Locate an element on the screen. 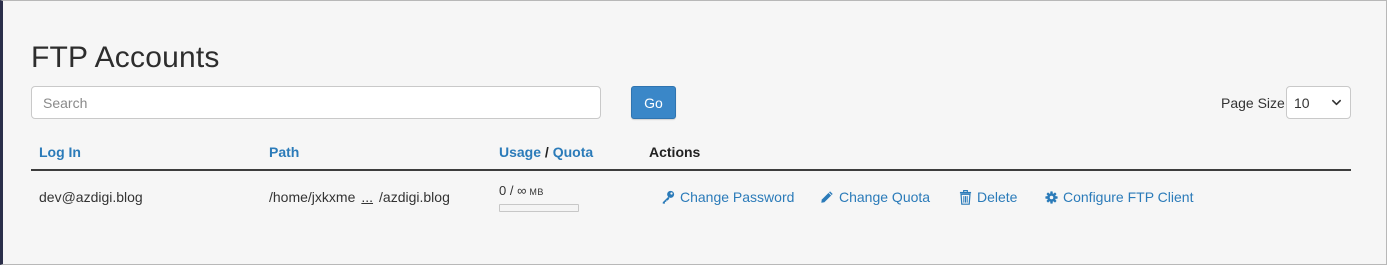 This screenshot has height=265, width=1387. gear-icon is located at coordinates (1051, 197).